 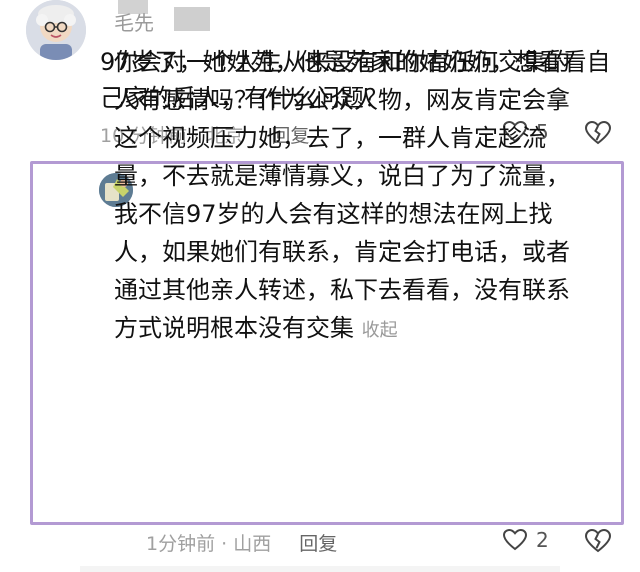 What do you see at coordinates (181, 543) in the screenshot?
I see `reply-time: 1分钟前` at bounding box center [181, 543].